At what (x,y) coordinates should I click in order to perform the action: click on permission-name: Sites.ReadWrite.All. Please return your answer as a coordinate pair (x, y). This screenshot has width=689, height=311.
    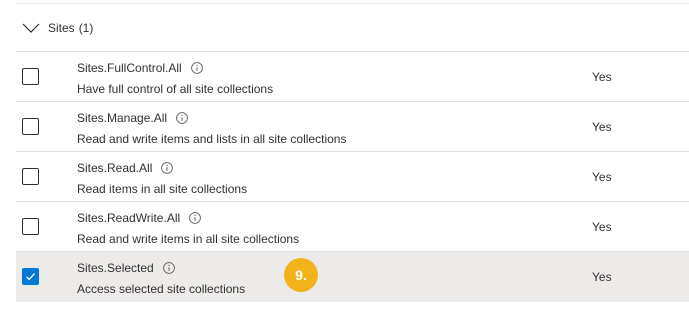
    Looking at the image, I should click on (129, 218).